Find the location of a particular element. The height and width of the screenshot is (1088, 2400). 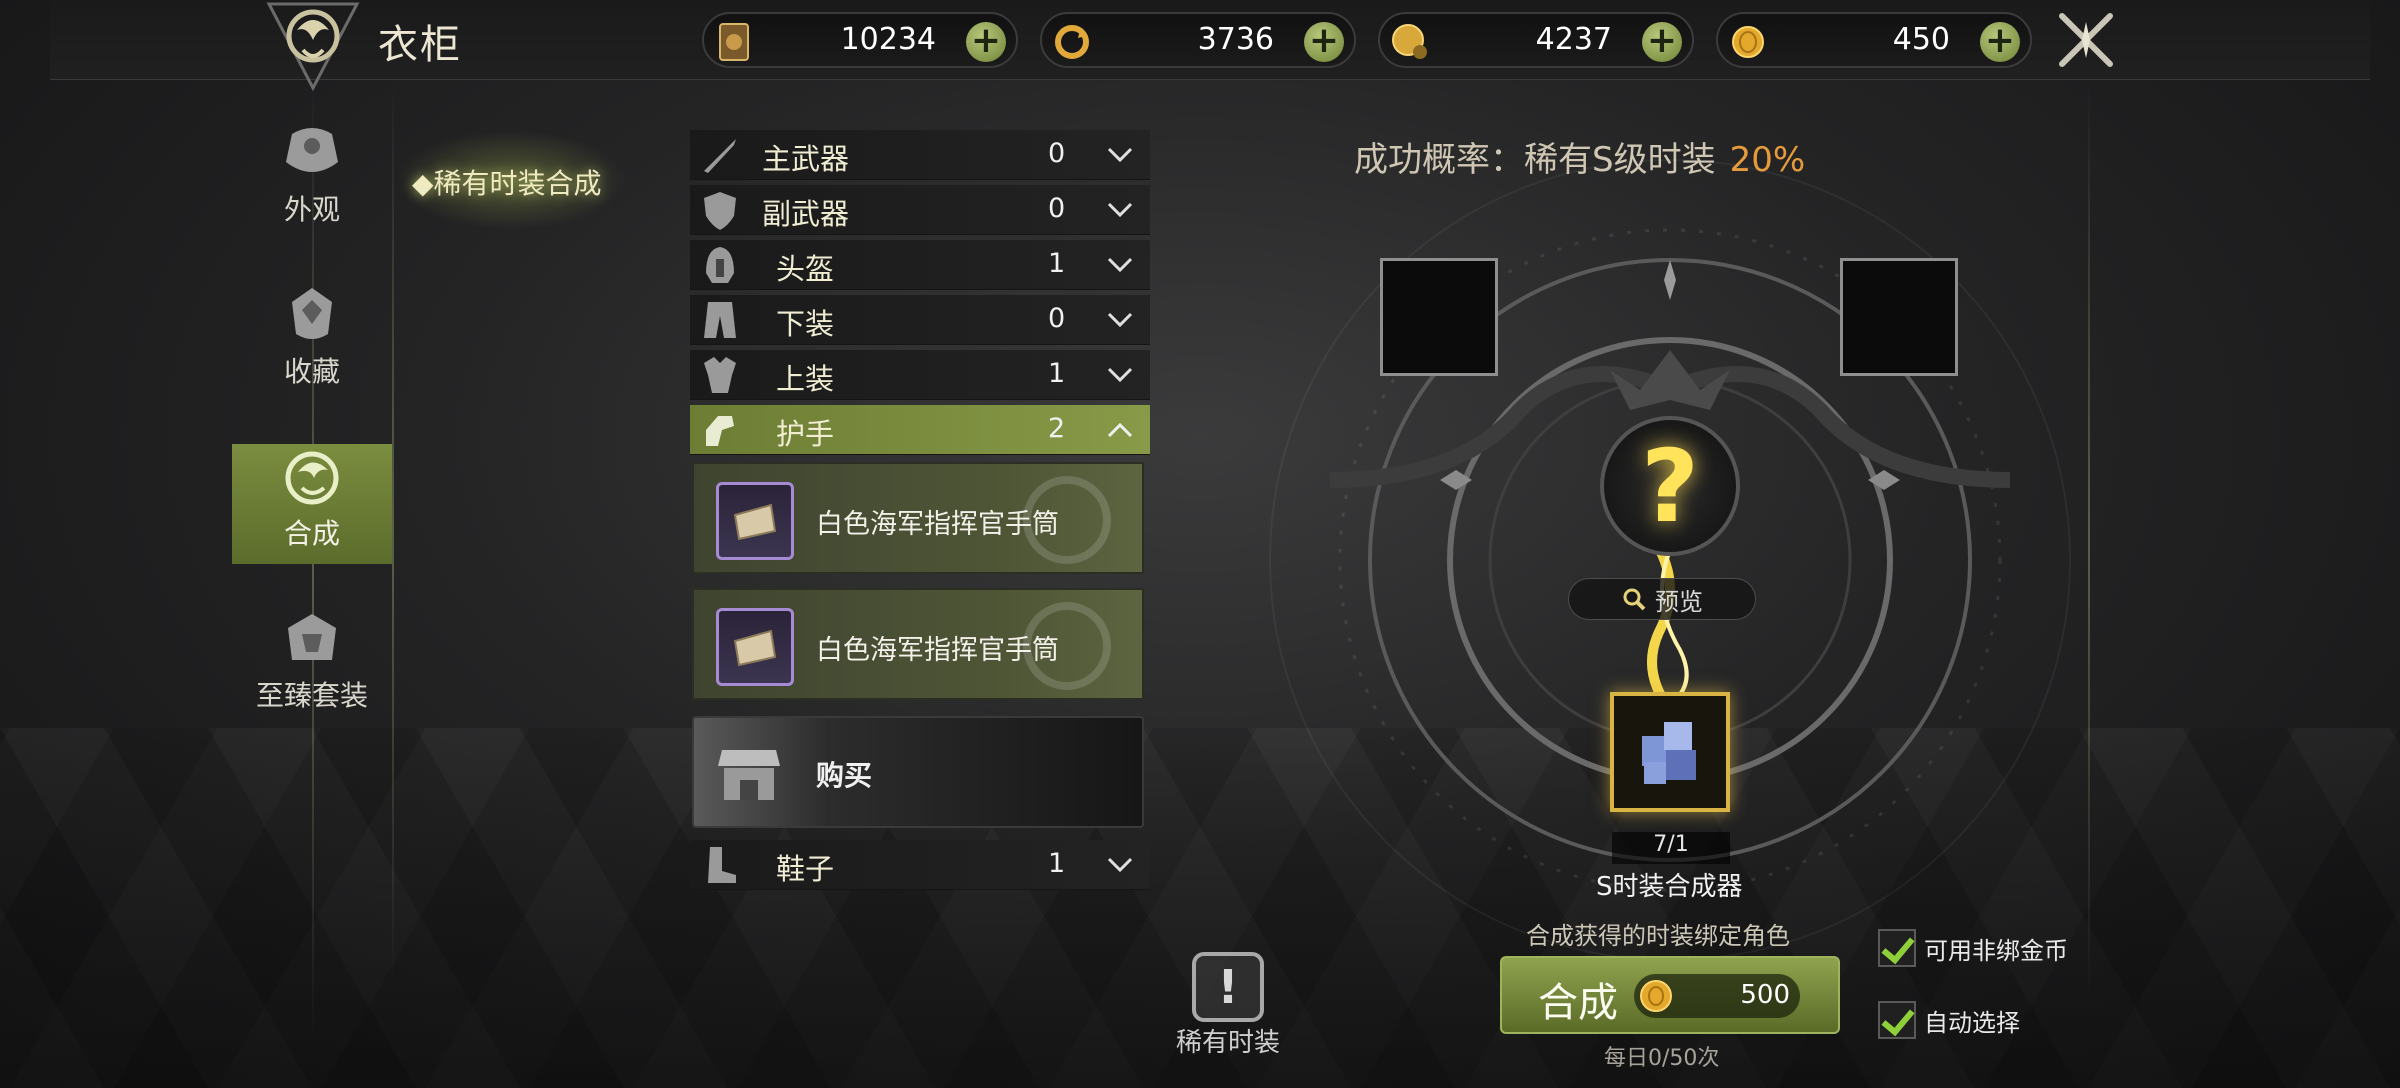

currency-value: 450 is located at coordinates (1921, 39).